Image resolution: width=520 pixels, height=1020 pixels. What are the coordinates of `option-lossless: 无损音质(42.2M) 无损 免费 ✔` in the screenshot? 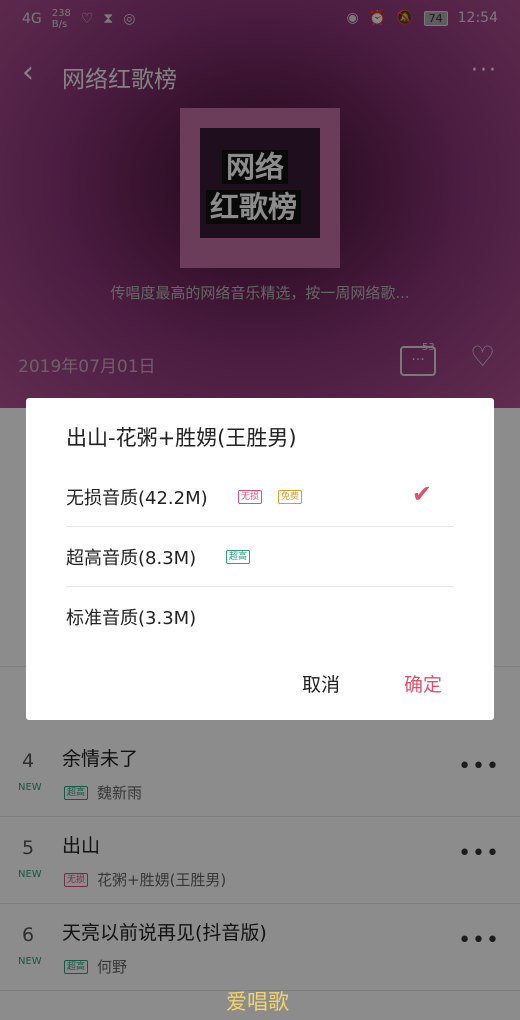 It's located at (260, 497).